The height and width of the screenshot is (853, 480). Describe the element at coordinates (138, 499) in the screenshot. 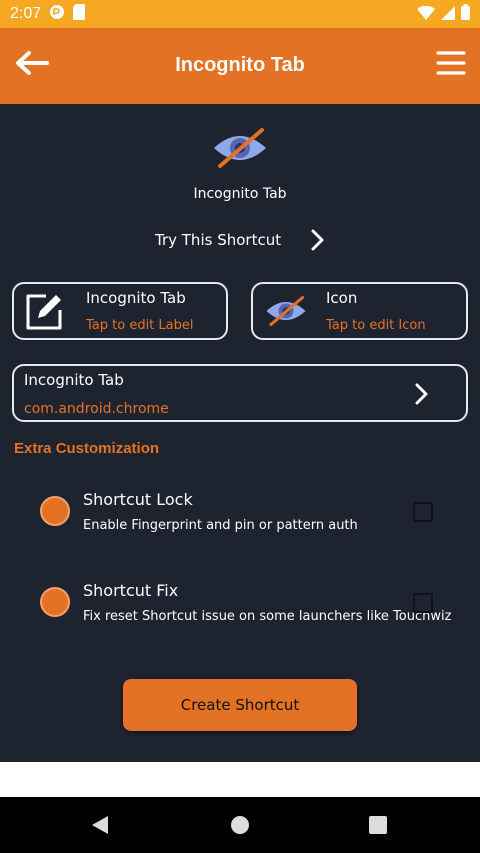

I see `shortcut-lock-title: Shortcut Lock` at that location.